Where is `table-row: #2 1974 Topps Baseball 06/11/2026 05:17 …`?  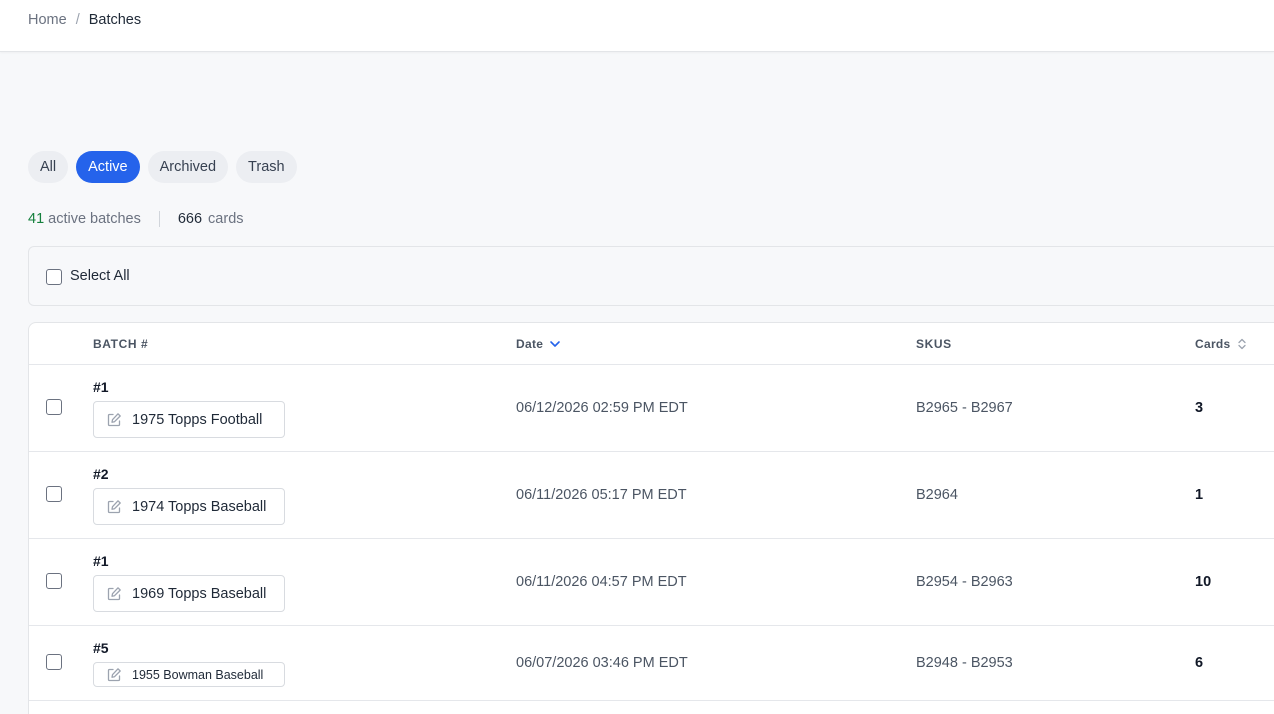 table-row: #2 1974 Topps Baseball 06/11/2026 05:17 … is located at coordinates (651, 495).